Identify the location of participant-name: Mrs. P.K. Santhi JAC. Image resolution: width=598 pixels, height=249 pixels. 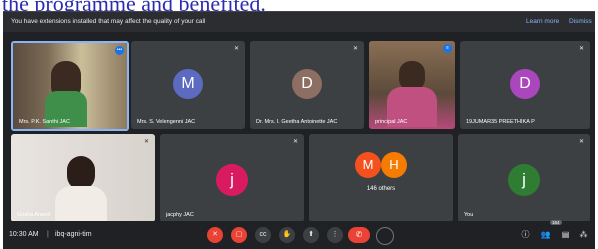
(44, 122).